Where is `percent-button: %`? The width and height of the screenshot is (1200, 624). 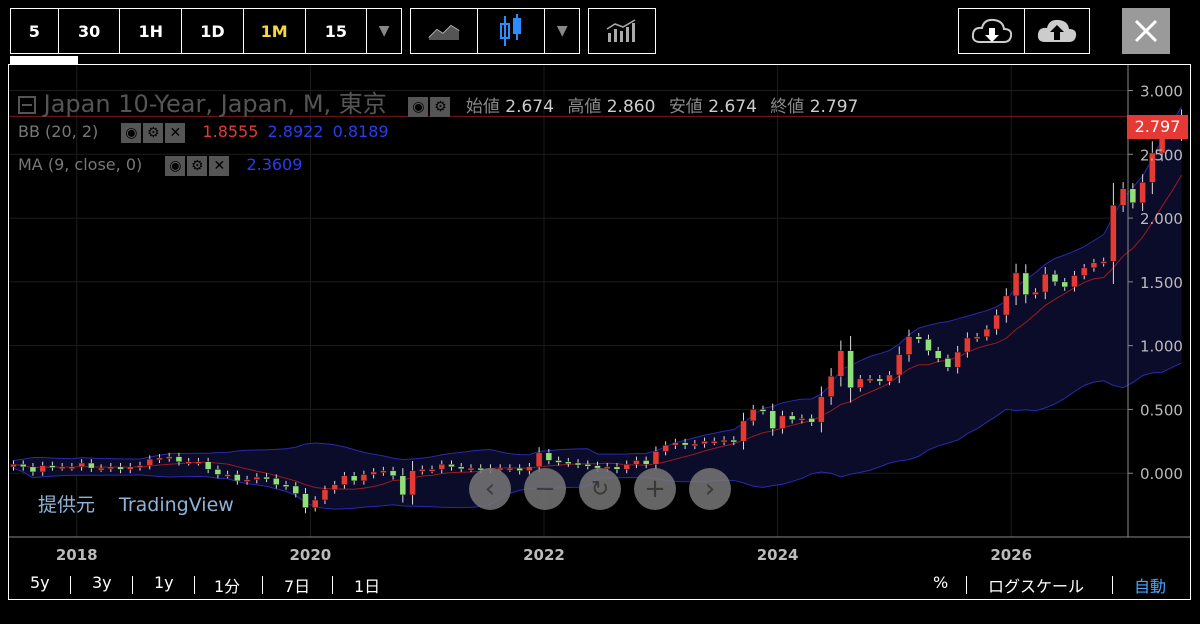
percent-button: % is located at coordinates (940, 582).